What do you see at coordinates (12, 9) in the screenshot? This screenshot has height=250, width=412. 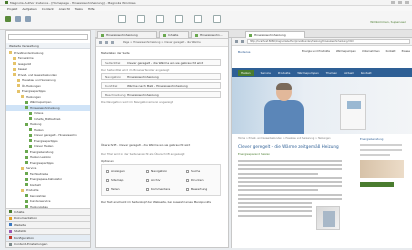 I see `menu-item-projekt: Projekt` at bounding box center [12, 9].